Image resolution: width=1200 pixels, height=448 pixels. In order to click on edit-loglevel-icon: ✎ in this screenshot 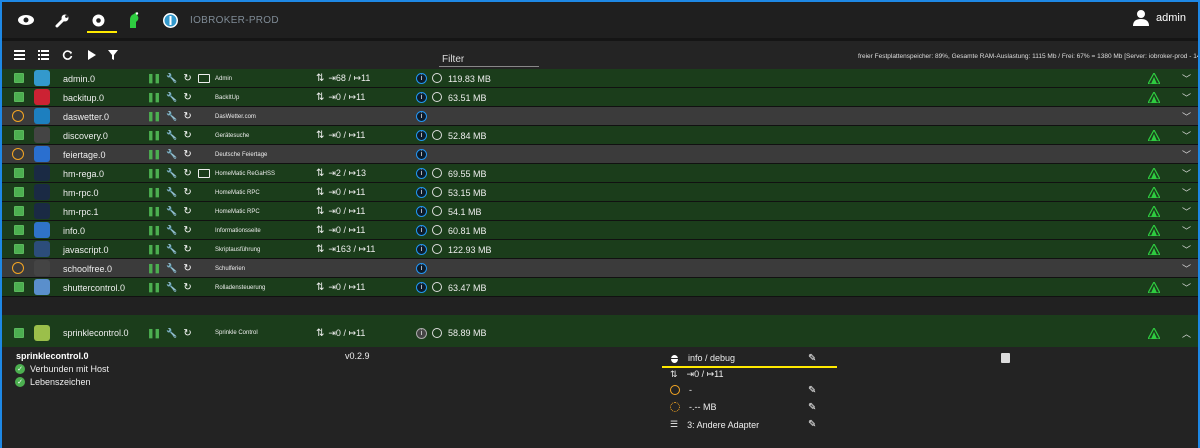, I will do `click(812, 358)`.